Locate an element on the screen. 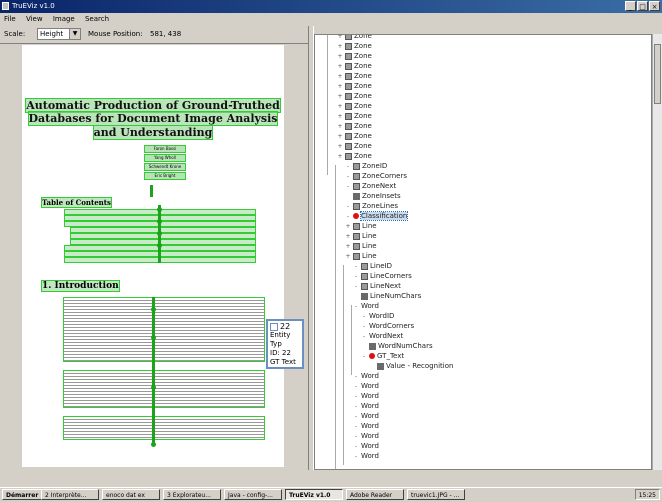 The image size is (662, 502). author-zone: Eric Bright is located at coordinates (165, 176).